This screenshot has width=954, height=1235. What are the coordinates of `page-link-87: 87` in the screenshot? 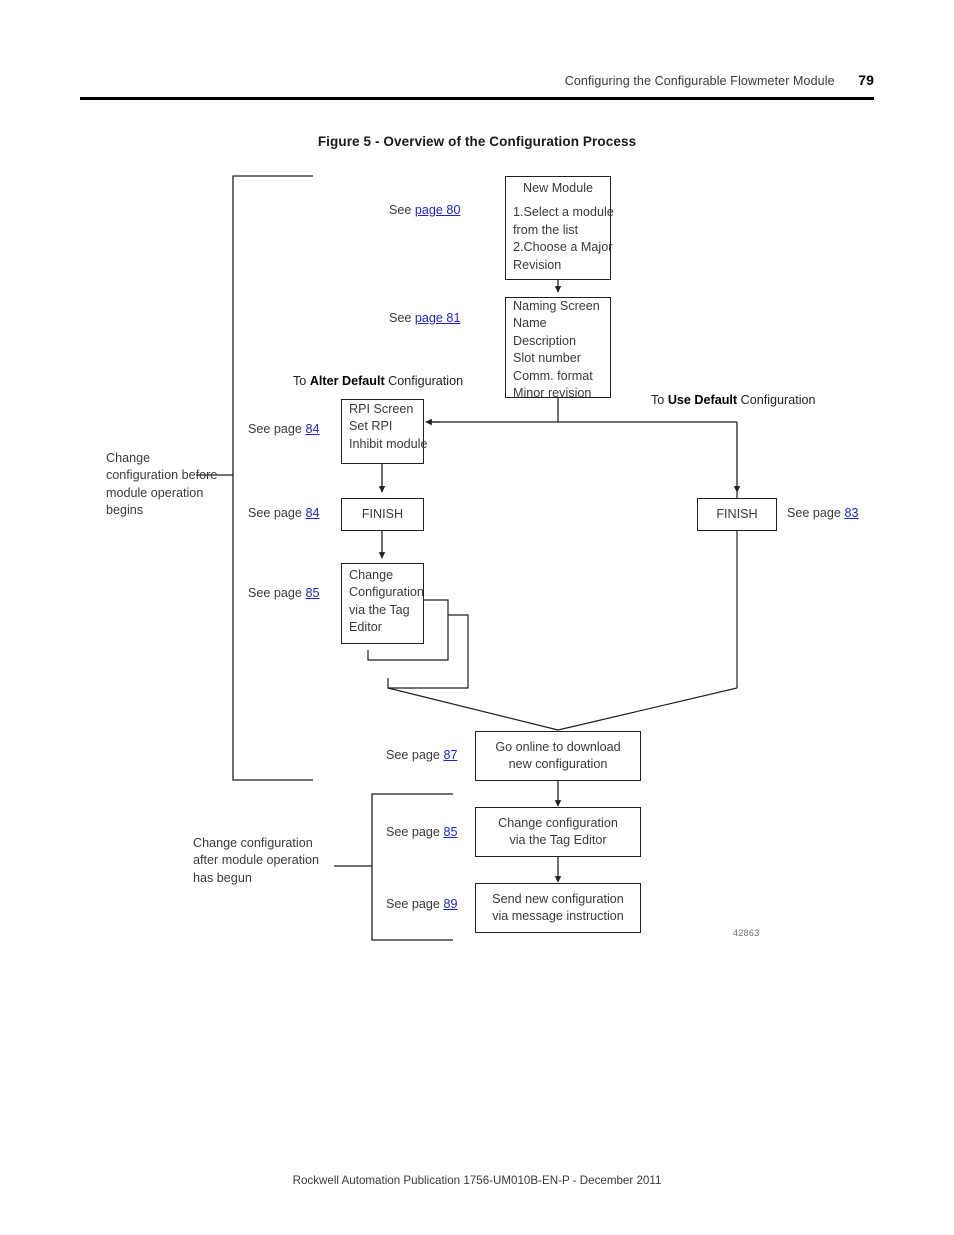 It's located at (450, 755).